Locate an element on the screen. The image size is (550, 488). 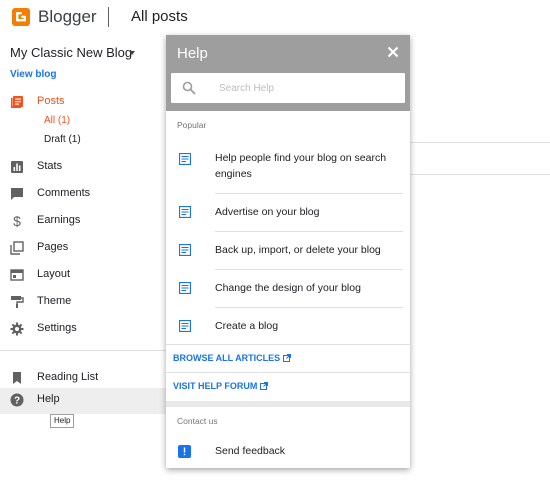
help-circle-icon: ? is located at coordinates (17, 400).